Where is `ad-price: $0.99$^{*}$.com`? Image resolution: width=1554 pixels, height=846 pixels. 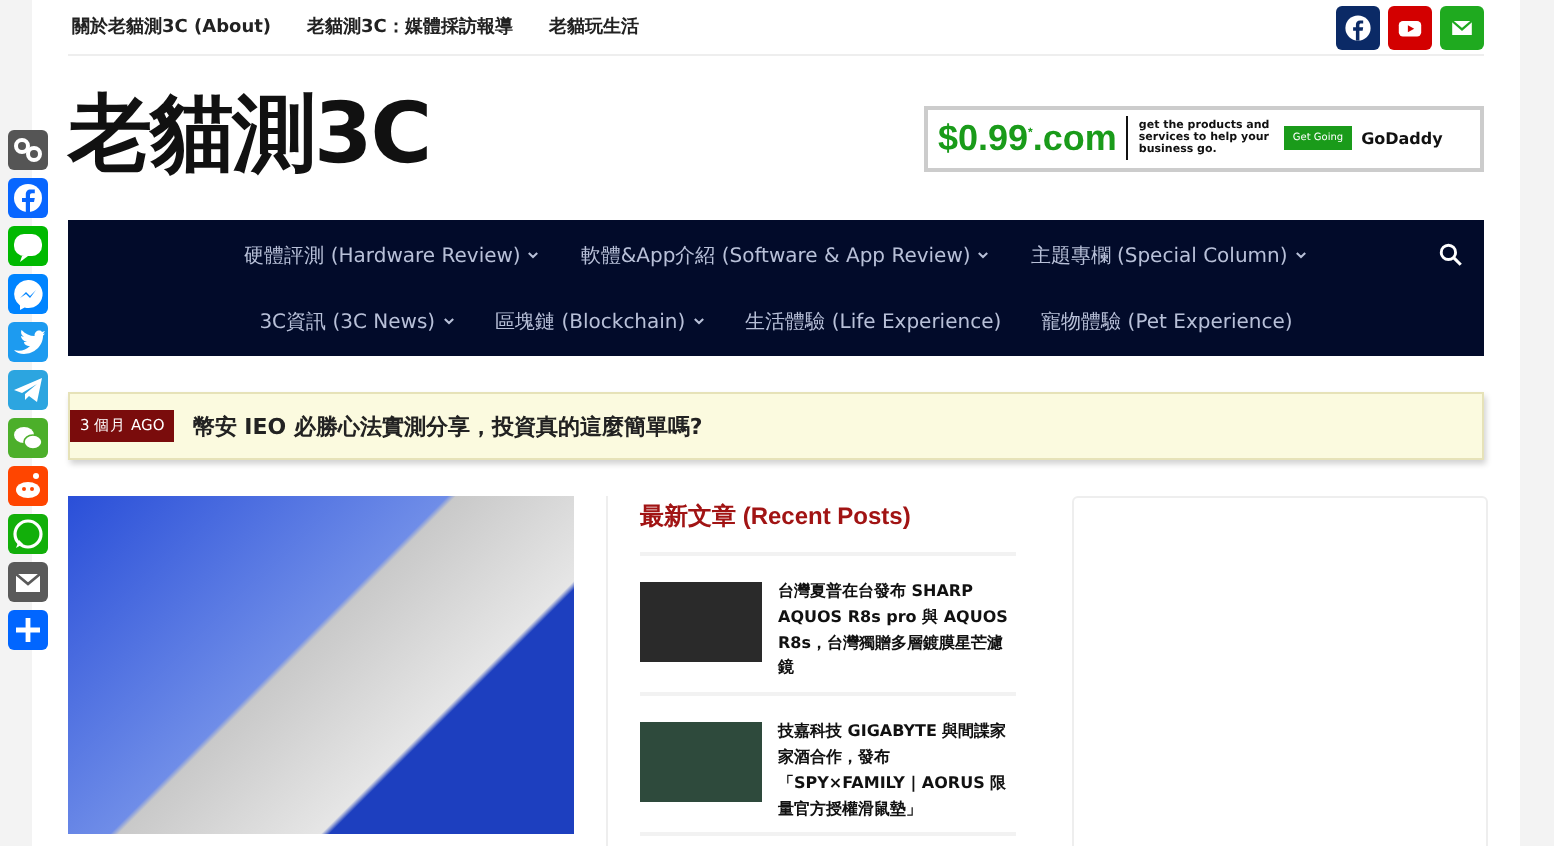 ad-price: $0.99$^{*}$.com is located at coordinates (1027, 138).